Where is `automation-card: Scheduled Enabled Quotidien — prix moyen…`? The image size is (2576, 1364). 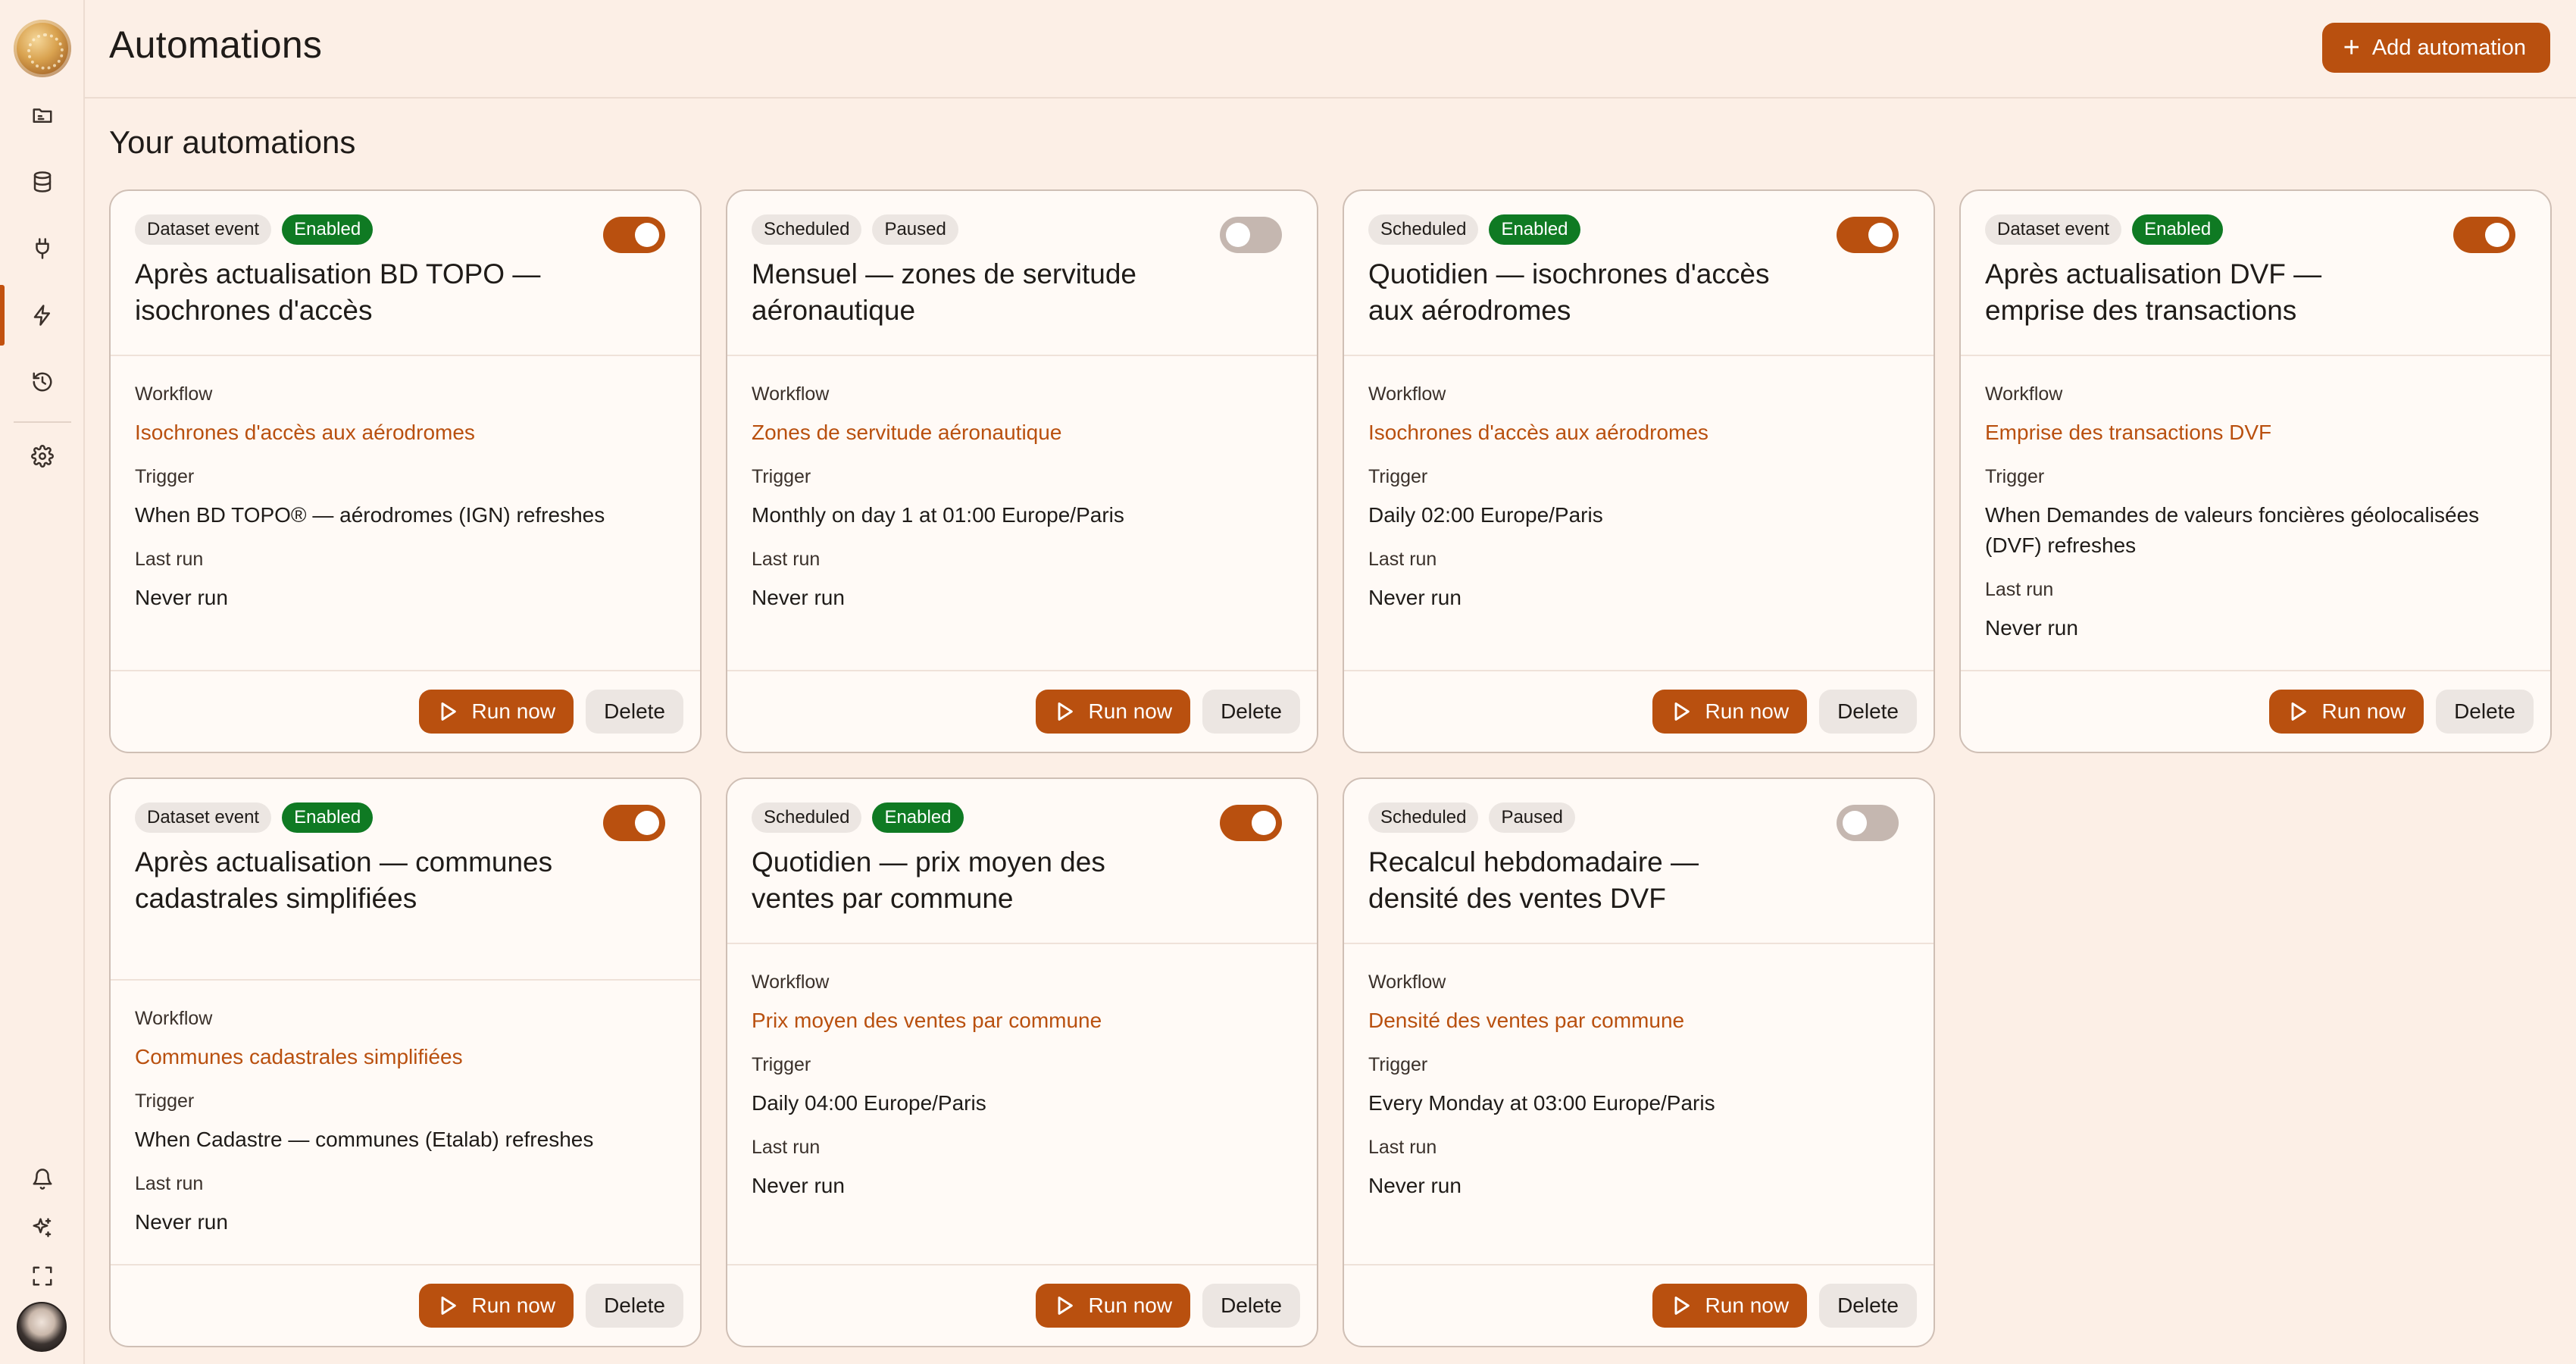 automation-card: Scheduled Enabled Quotidien — prix moyen… is located at coordinates (1022, 1062).